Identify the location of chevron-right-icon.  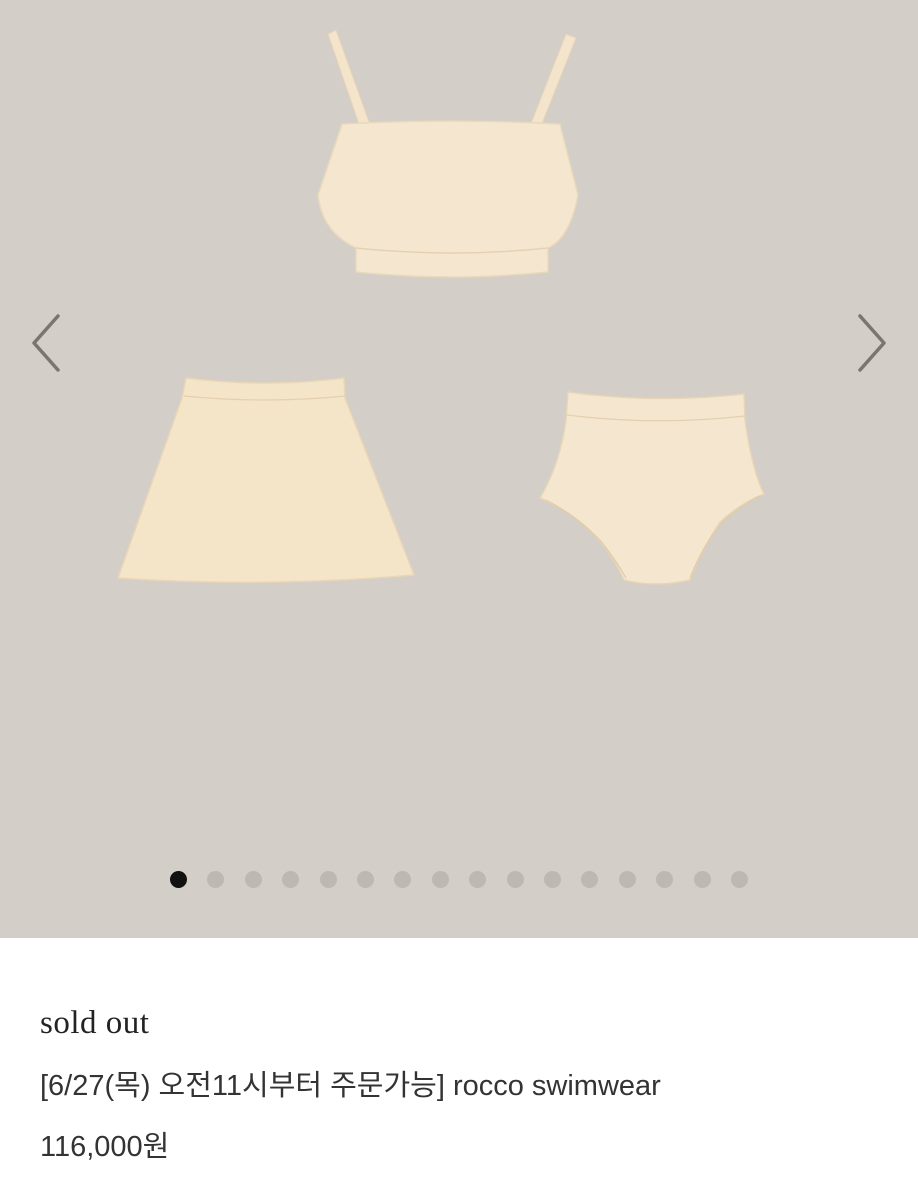
(872, 343).